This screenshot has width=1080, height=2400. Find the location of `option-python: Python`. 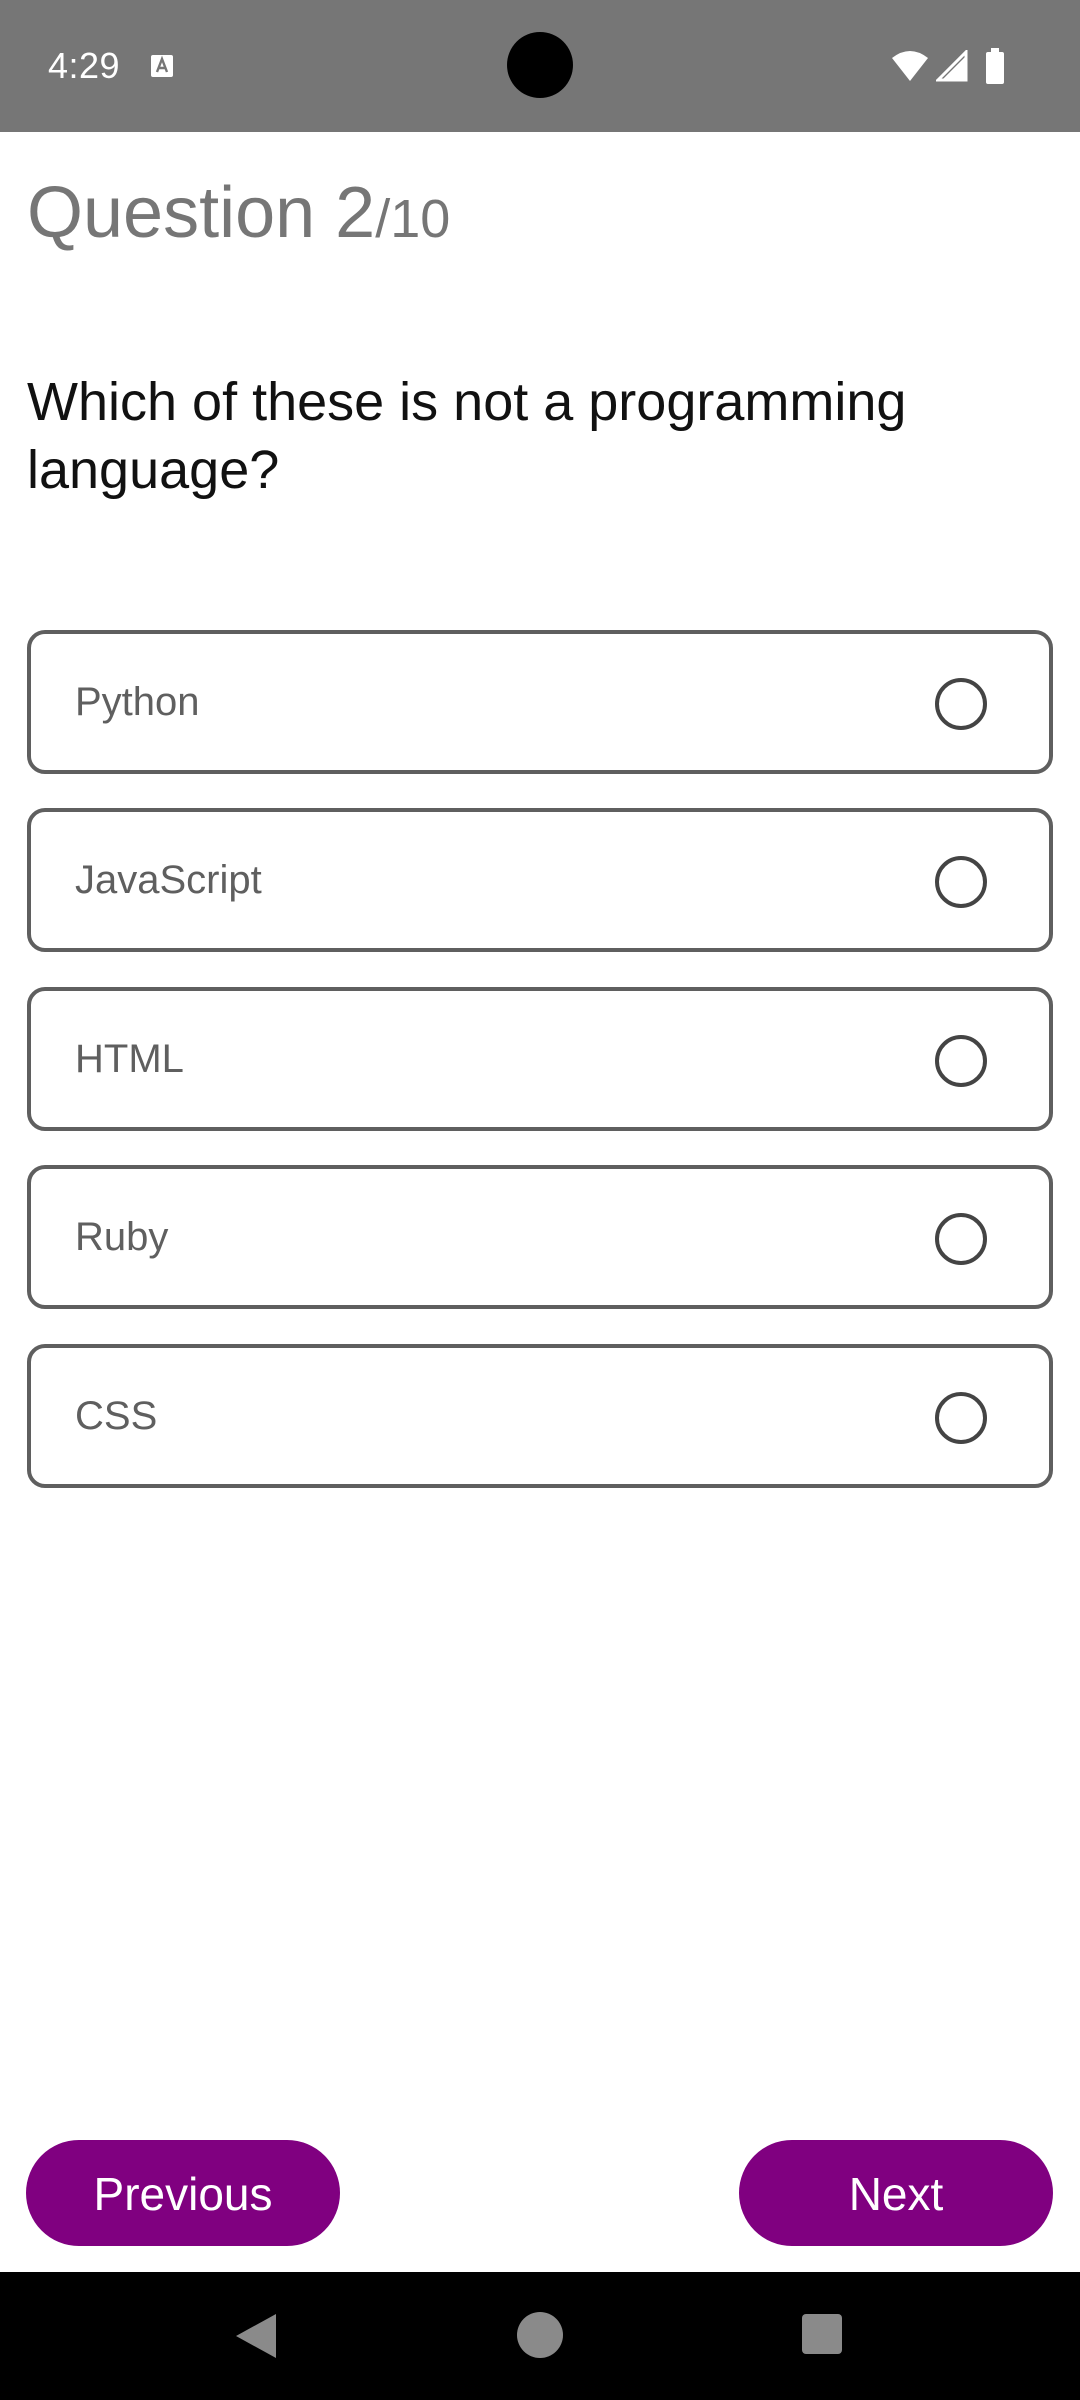

option-python: Python is located at coordinates (540, 702).